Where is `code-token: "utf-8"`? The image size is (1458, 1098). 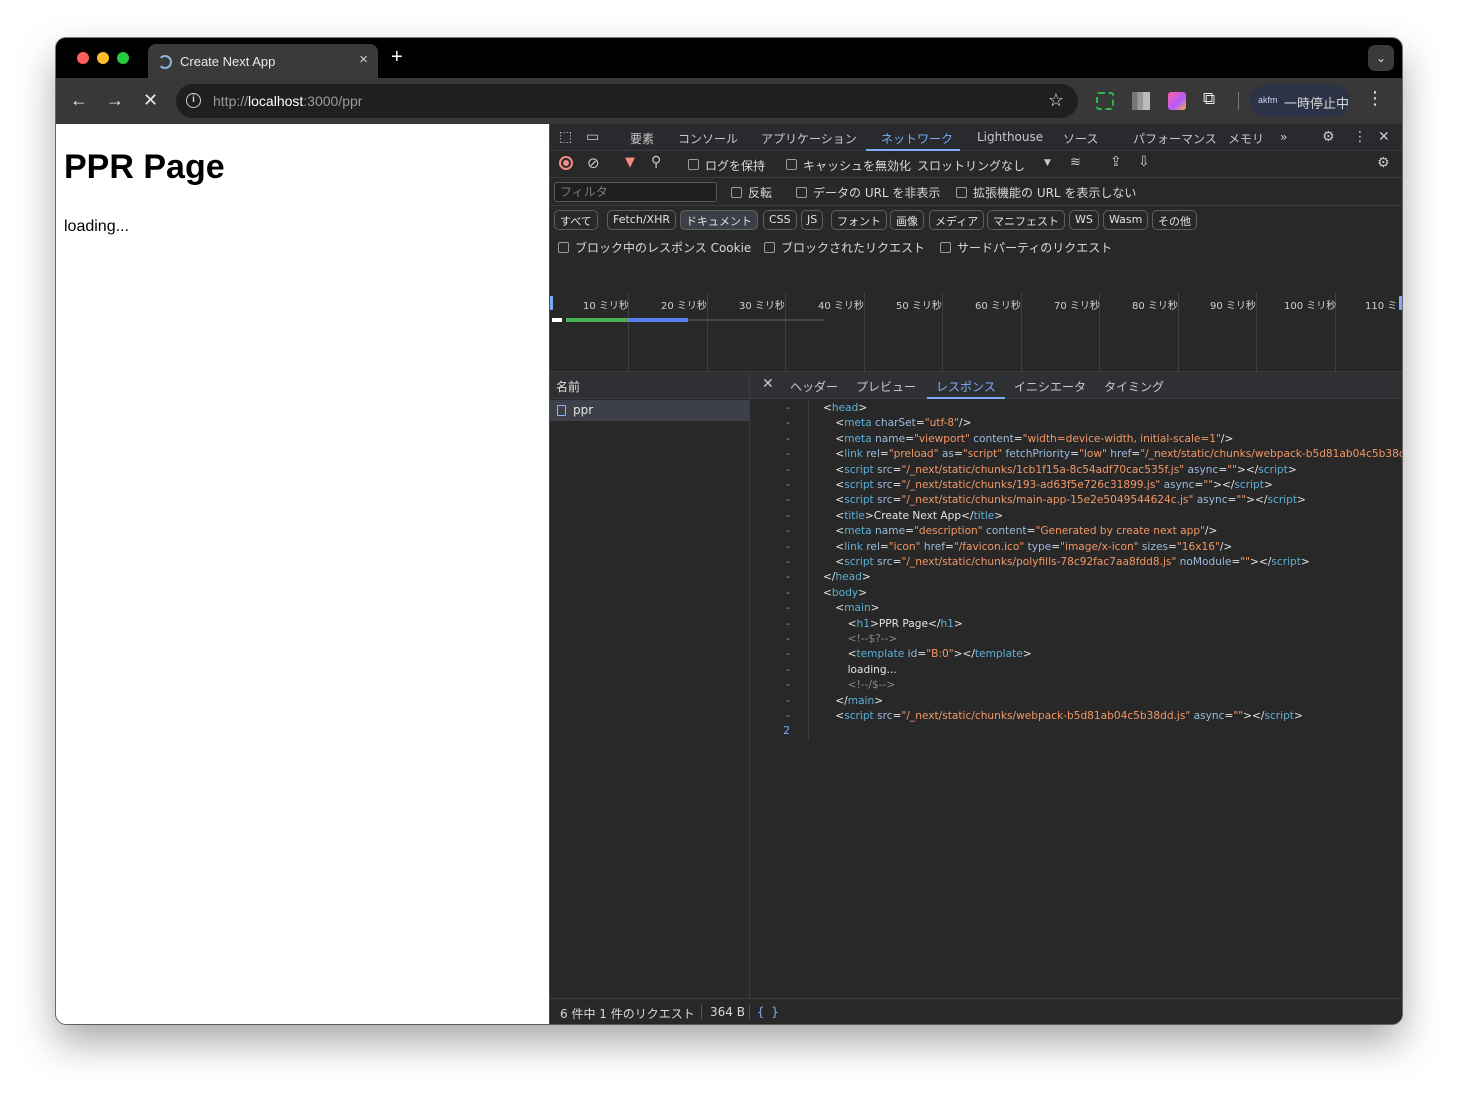
code-token: "utf-8" is located at coordinates (942, 423).